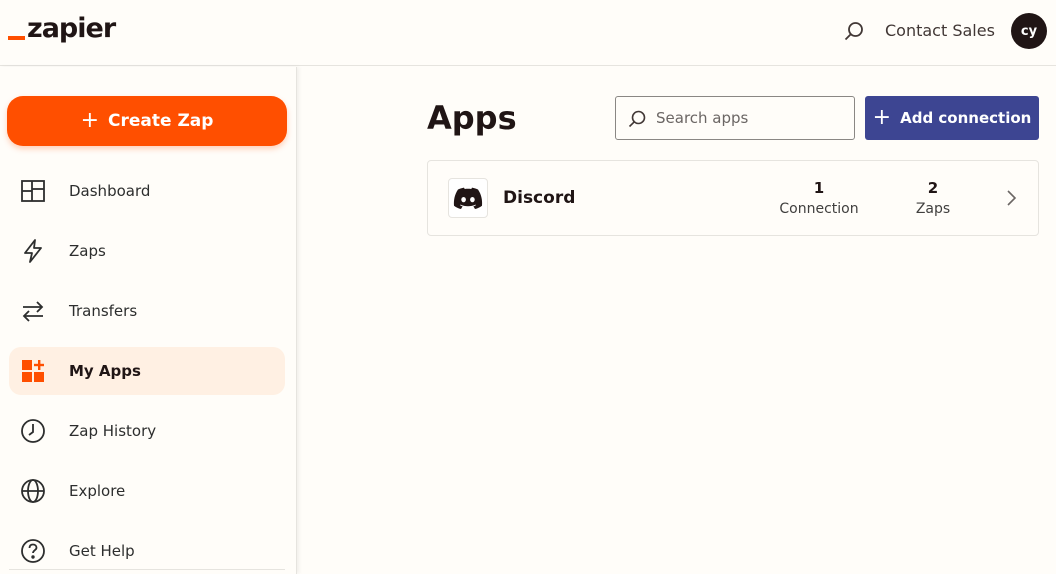  I want to click on top-bar: zapier Contact Sales cy, so click(528, 33).